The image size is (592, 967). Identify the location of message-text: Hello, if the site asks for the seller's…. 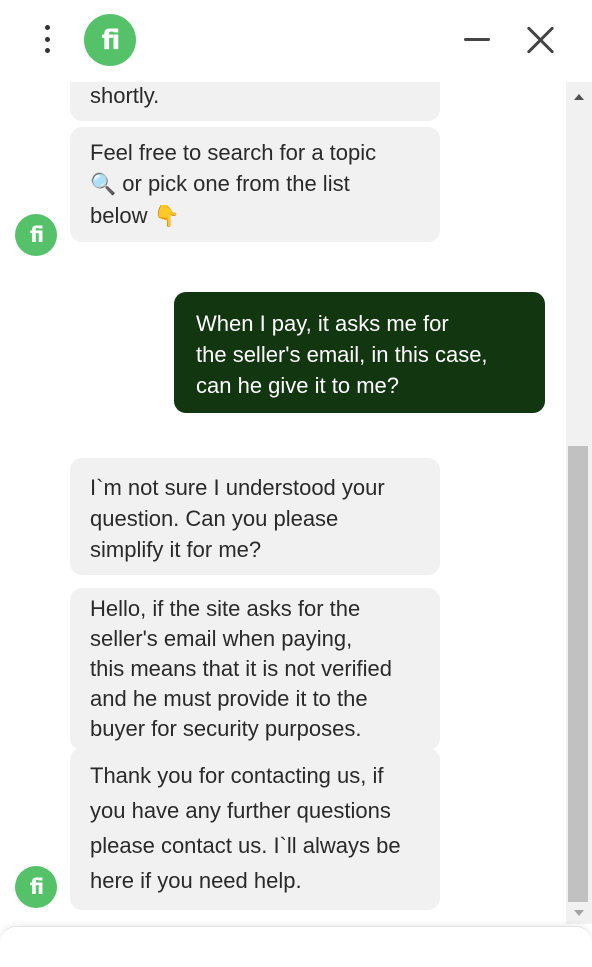
(241, 668).